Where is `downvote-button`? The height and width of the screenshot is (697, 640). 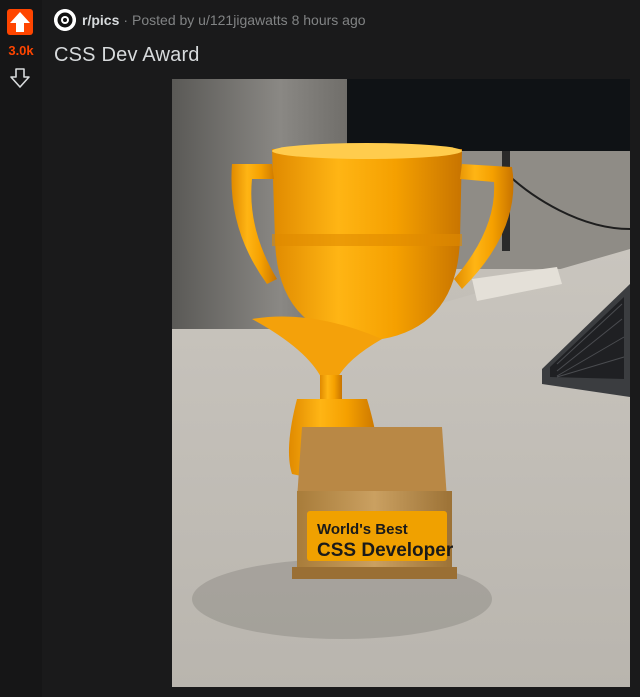
downvote-button is located at coordinates (20, 78).